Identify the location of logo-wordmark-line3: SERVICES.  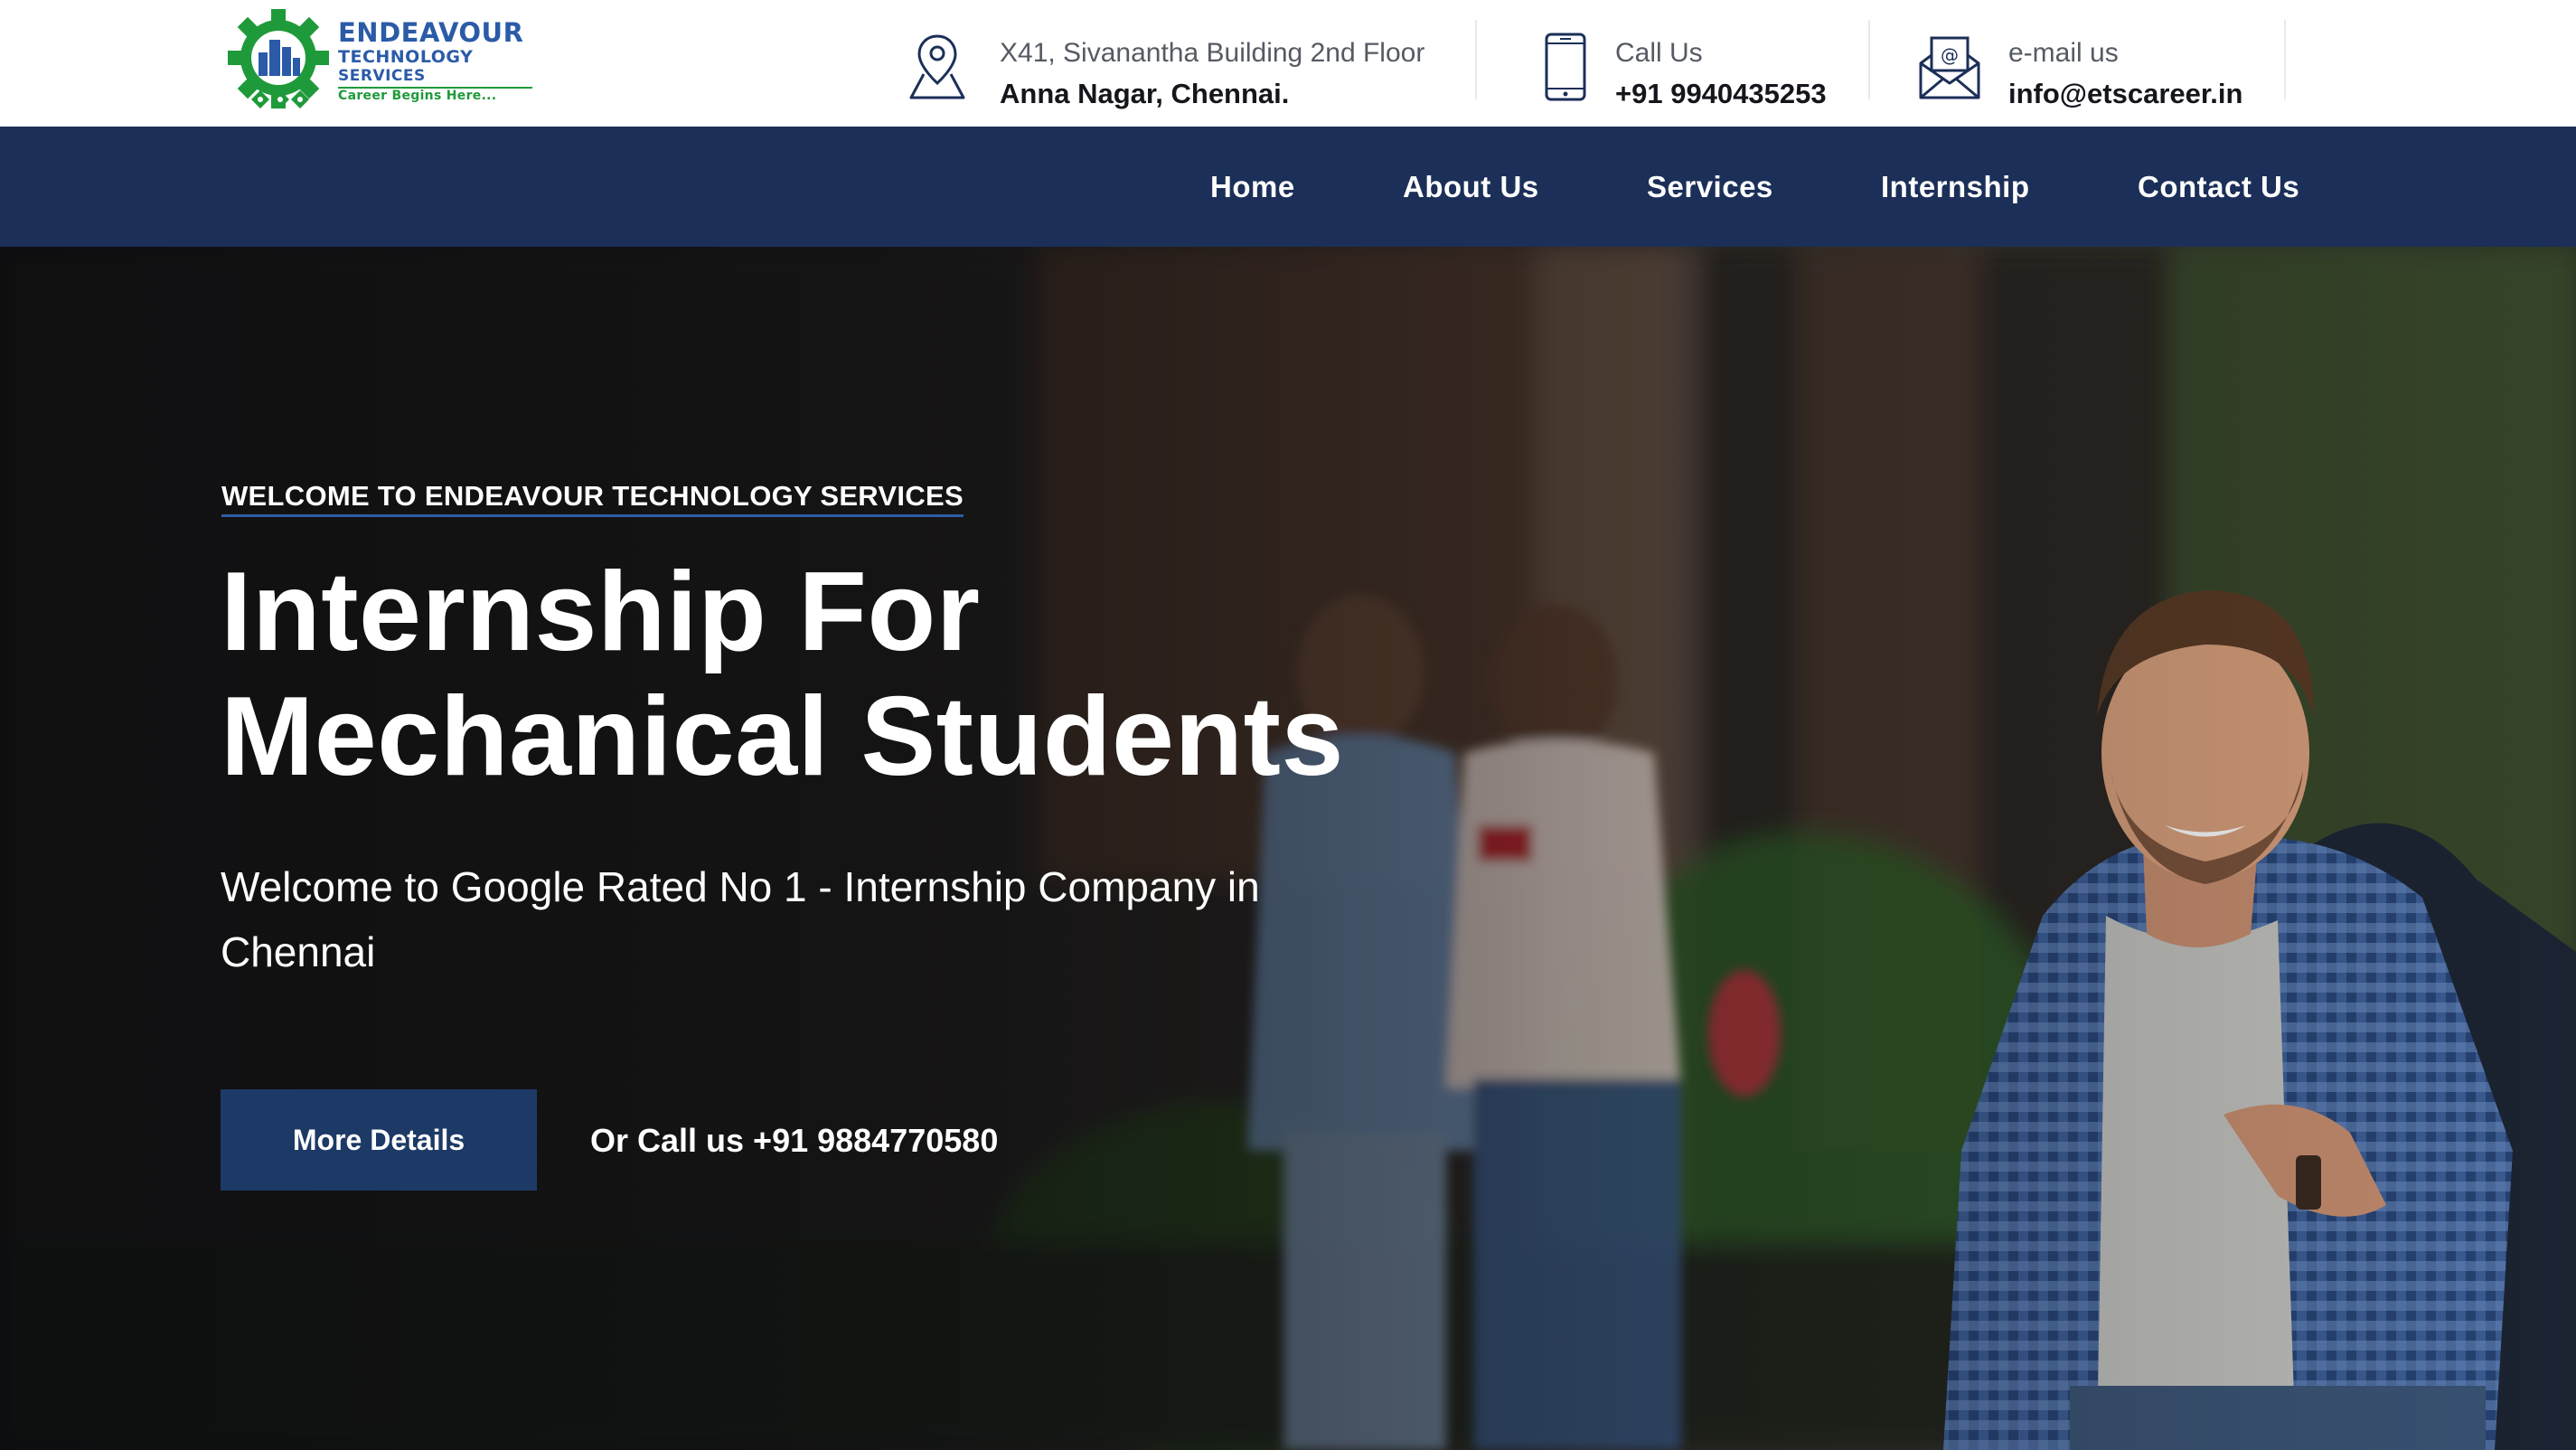
(382, 76).